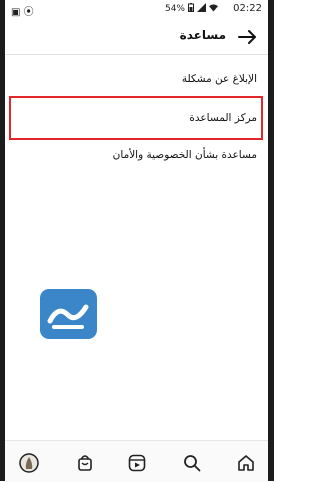  Describe the element at coordinates (192, 463) in the screenshot. I see `search-icon` at that location.